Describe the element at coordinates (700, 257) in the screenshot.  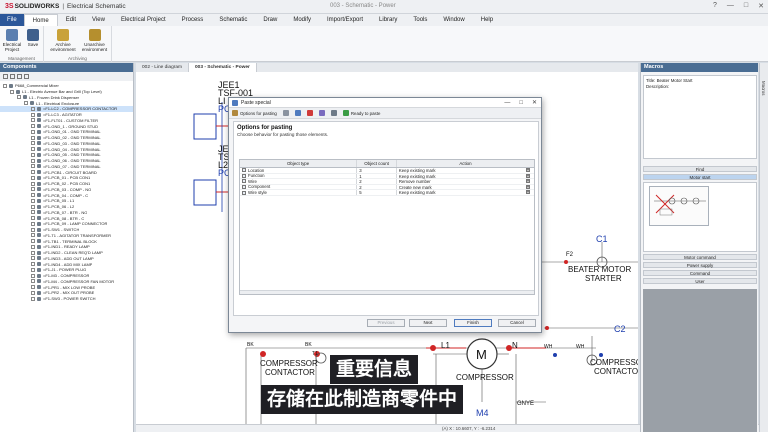
I see `macro-category-motor-command: Motor command` at that location.